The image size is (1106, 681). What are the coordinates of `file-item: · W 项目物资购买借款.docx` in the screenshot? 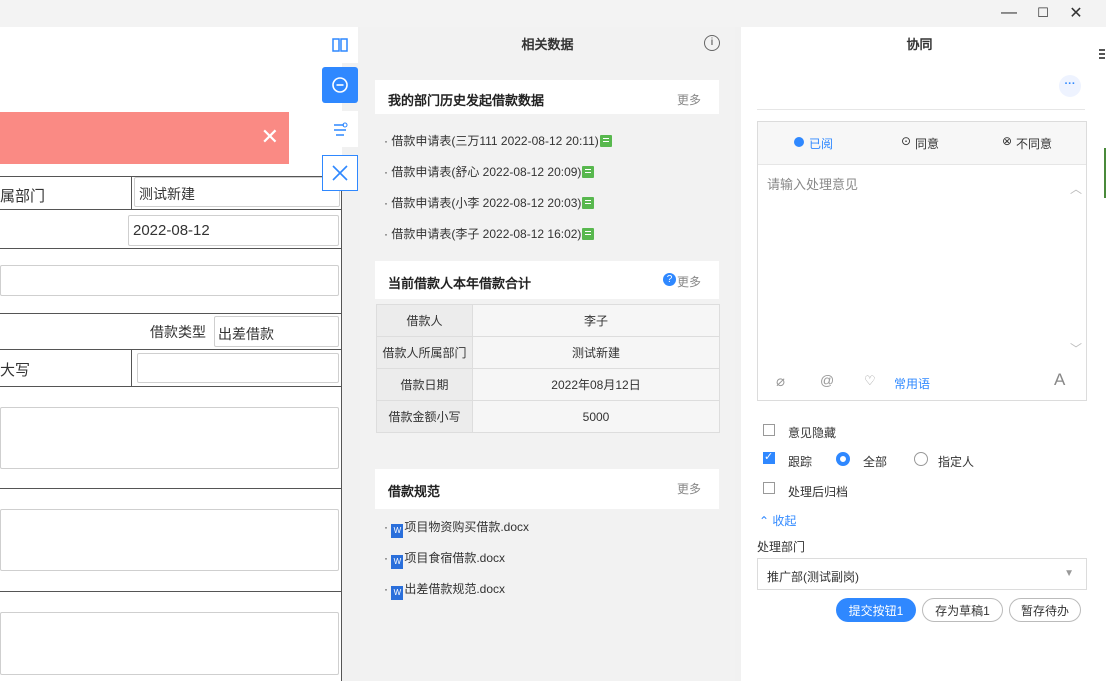 It's located at (456, 528).